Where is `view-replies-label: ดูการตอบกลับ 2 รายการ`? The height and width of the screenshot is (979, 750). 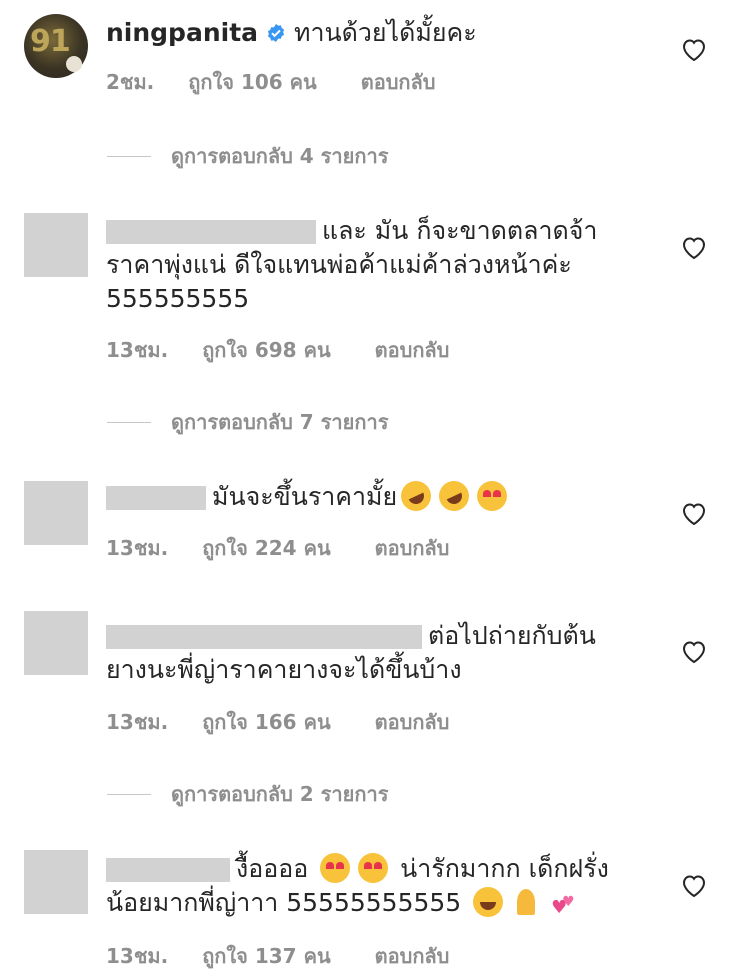
view-replies-label: ดูการตอบกลับ 2 รายการ is located at coordinates (279, 794).